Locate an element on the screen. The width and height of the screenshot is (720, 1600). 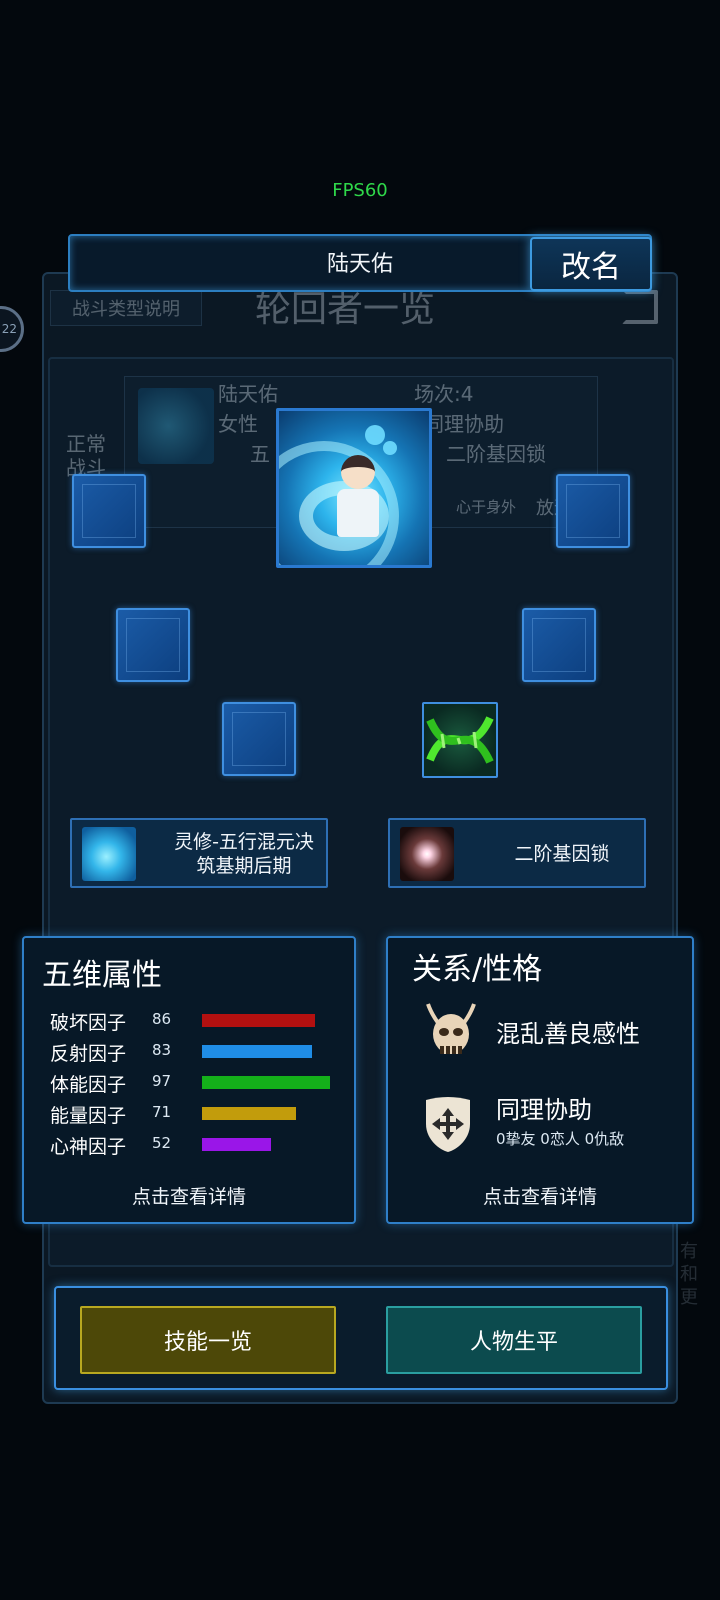
relations-title: 关系/性格 is located at coordinates (477, 969).